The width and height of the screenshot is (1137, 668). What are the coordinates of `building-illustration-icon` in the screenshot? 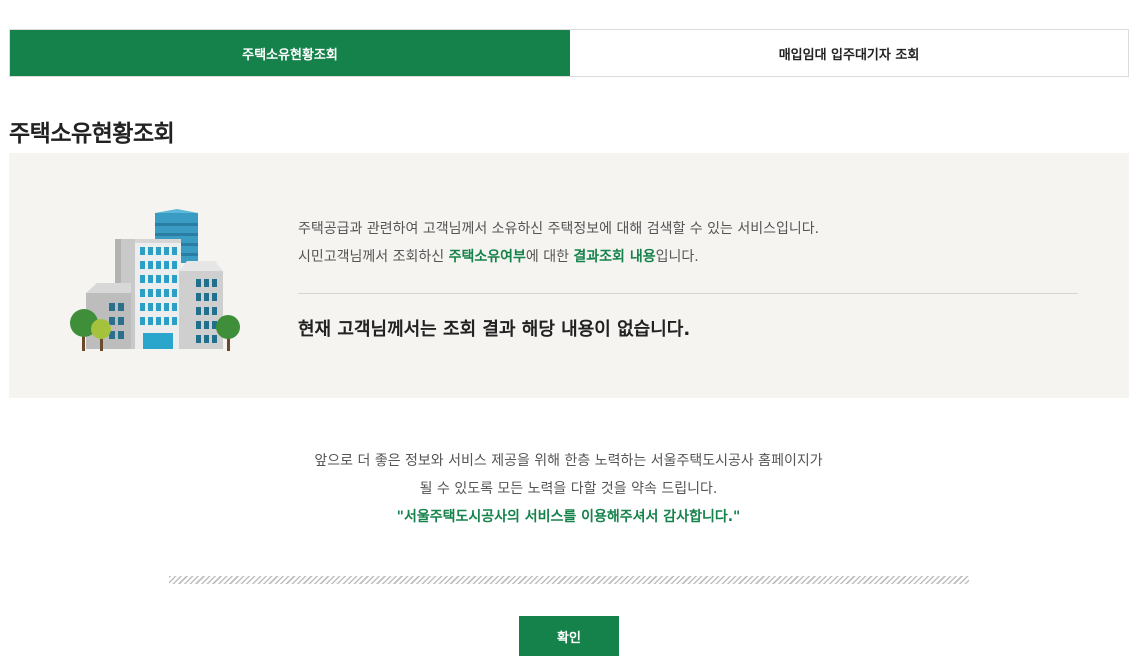 It's located at (155, 280).